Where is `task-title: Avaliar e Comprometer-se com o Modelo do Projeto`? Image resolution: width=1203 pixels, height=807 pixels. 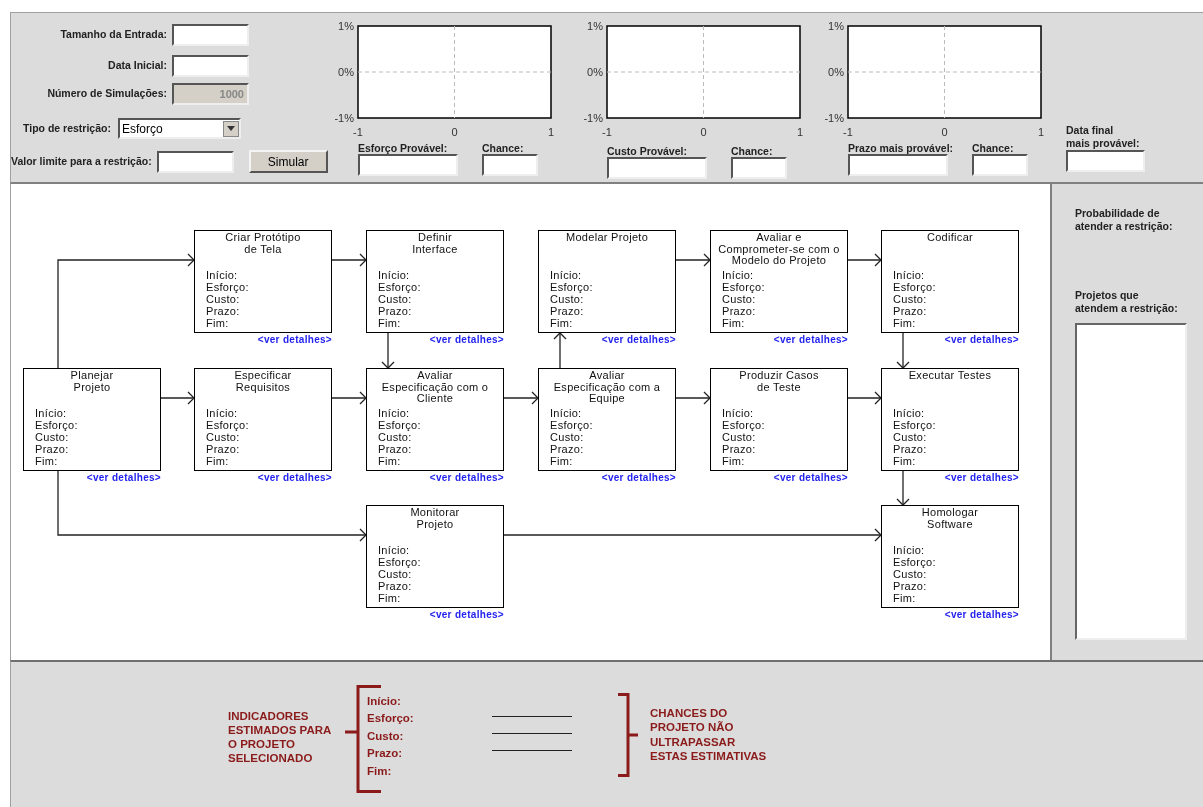
task-title: Avaliar e Comprometer-se com o Modelo do Projeto is located at coordinates (779, 249).